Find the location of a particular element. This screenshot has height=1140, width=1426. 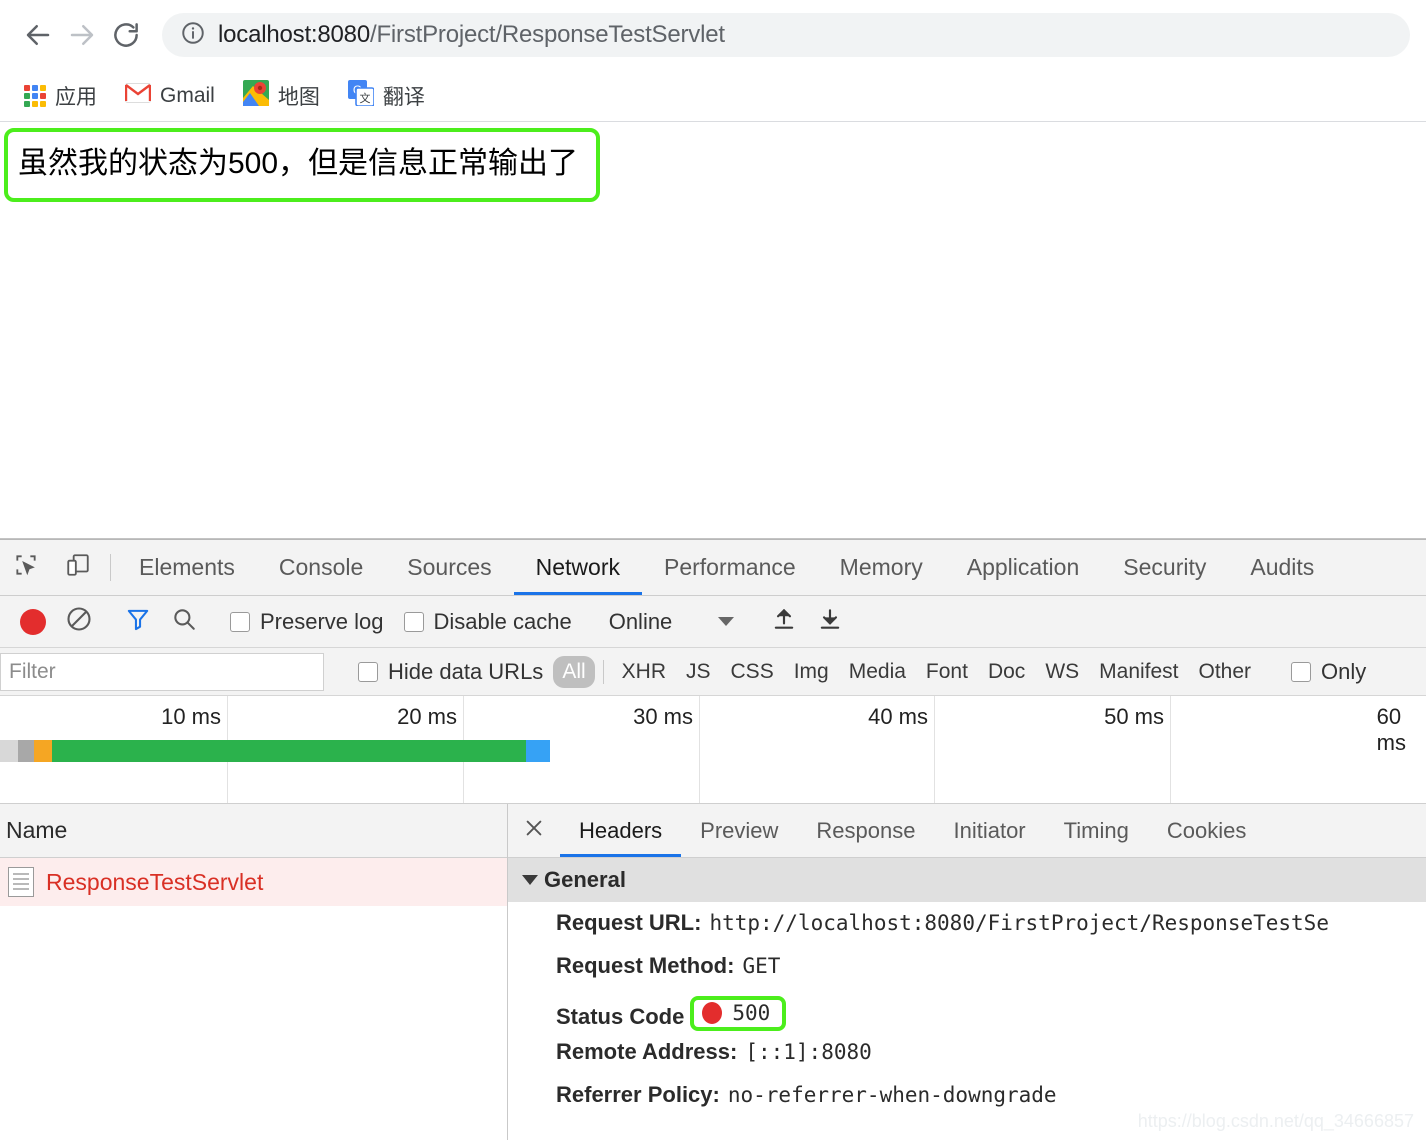

detail-tab-initiator: Initiator is located at coordinates (989, 830).